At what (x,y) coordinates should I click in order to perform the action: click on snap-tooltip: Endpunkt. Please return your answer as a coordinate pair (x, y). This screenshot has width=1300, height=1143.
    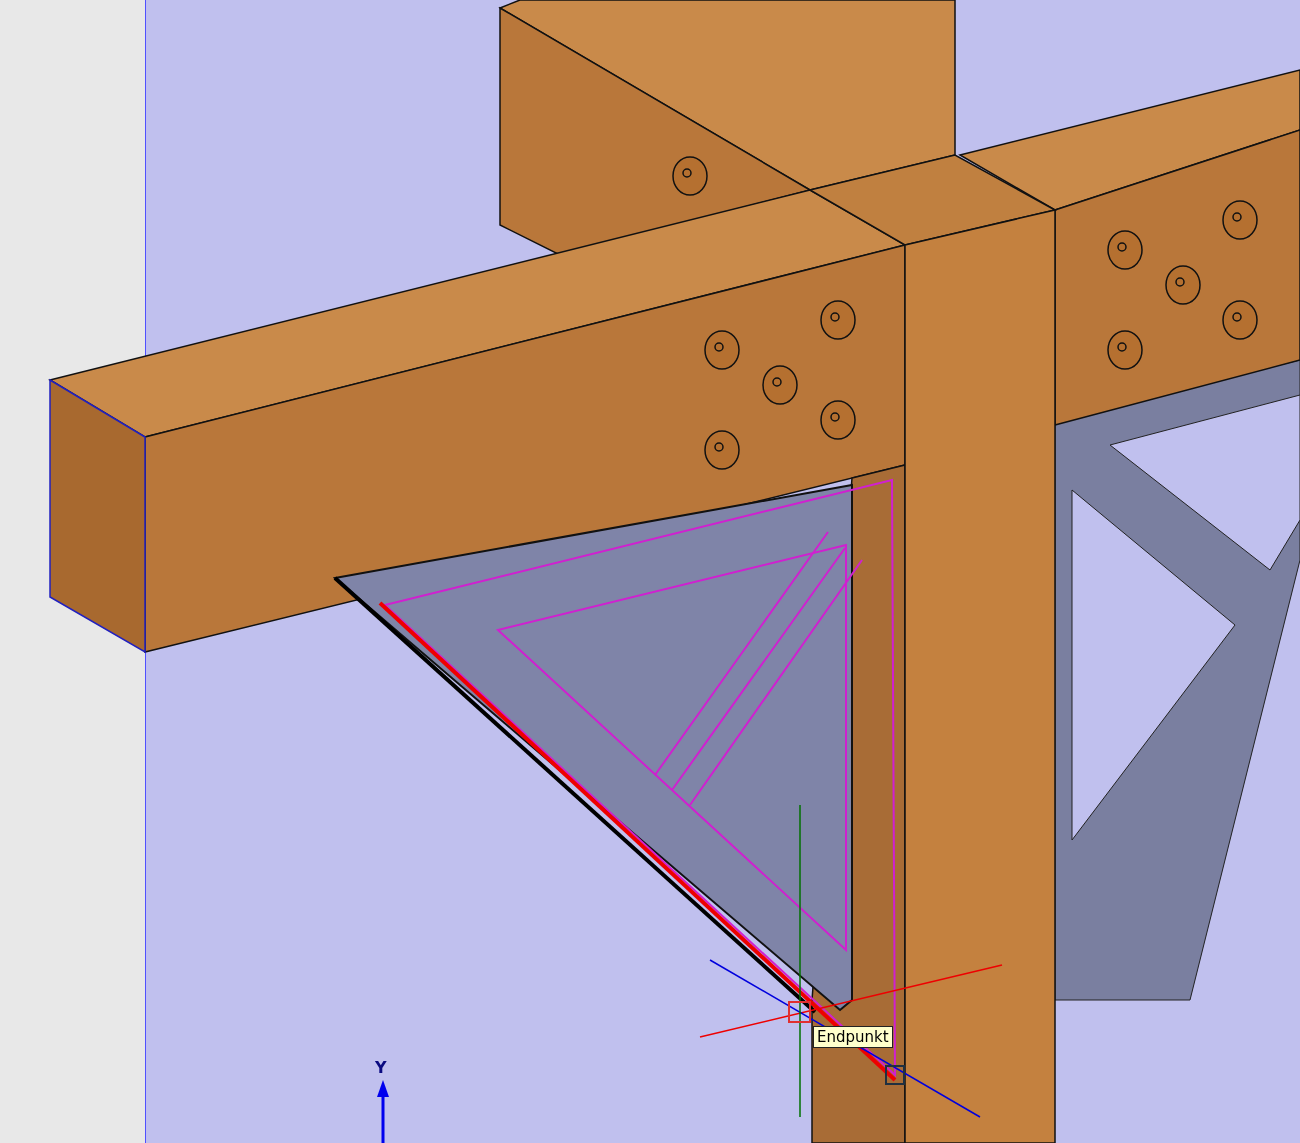
    Looking at the image, I should click on (853, 1037).